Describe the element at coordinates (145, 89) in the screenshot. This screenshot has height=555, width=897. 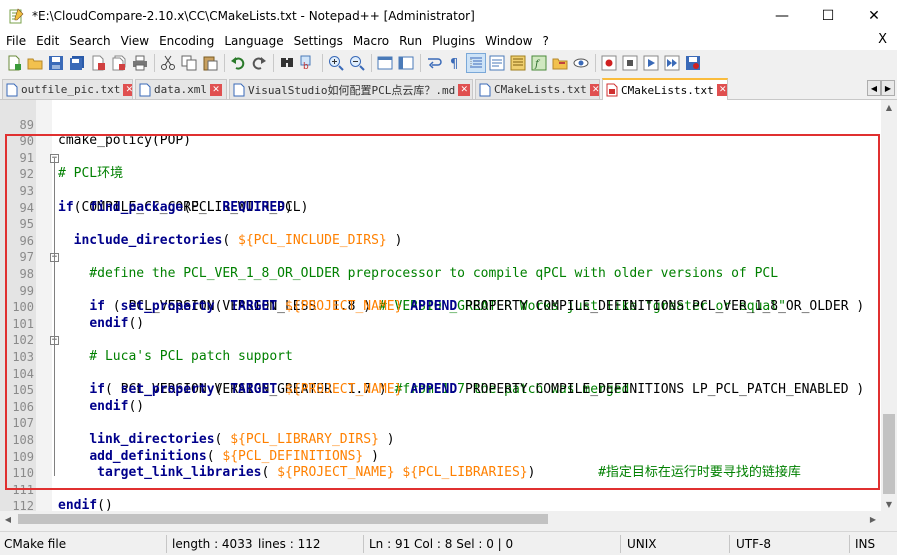
I see `unsaved-file-icon` at that location.